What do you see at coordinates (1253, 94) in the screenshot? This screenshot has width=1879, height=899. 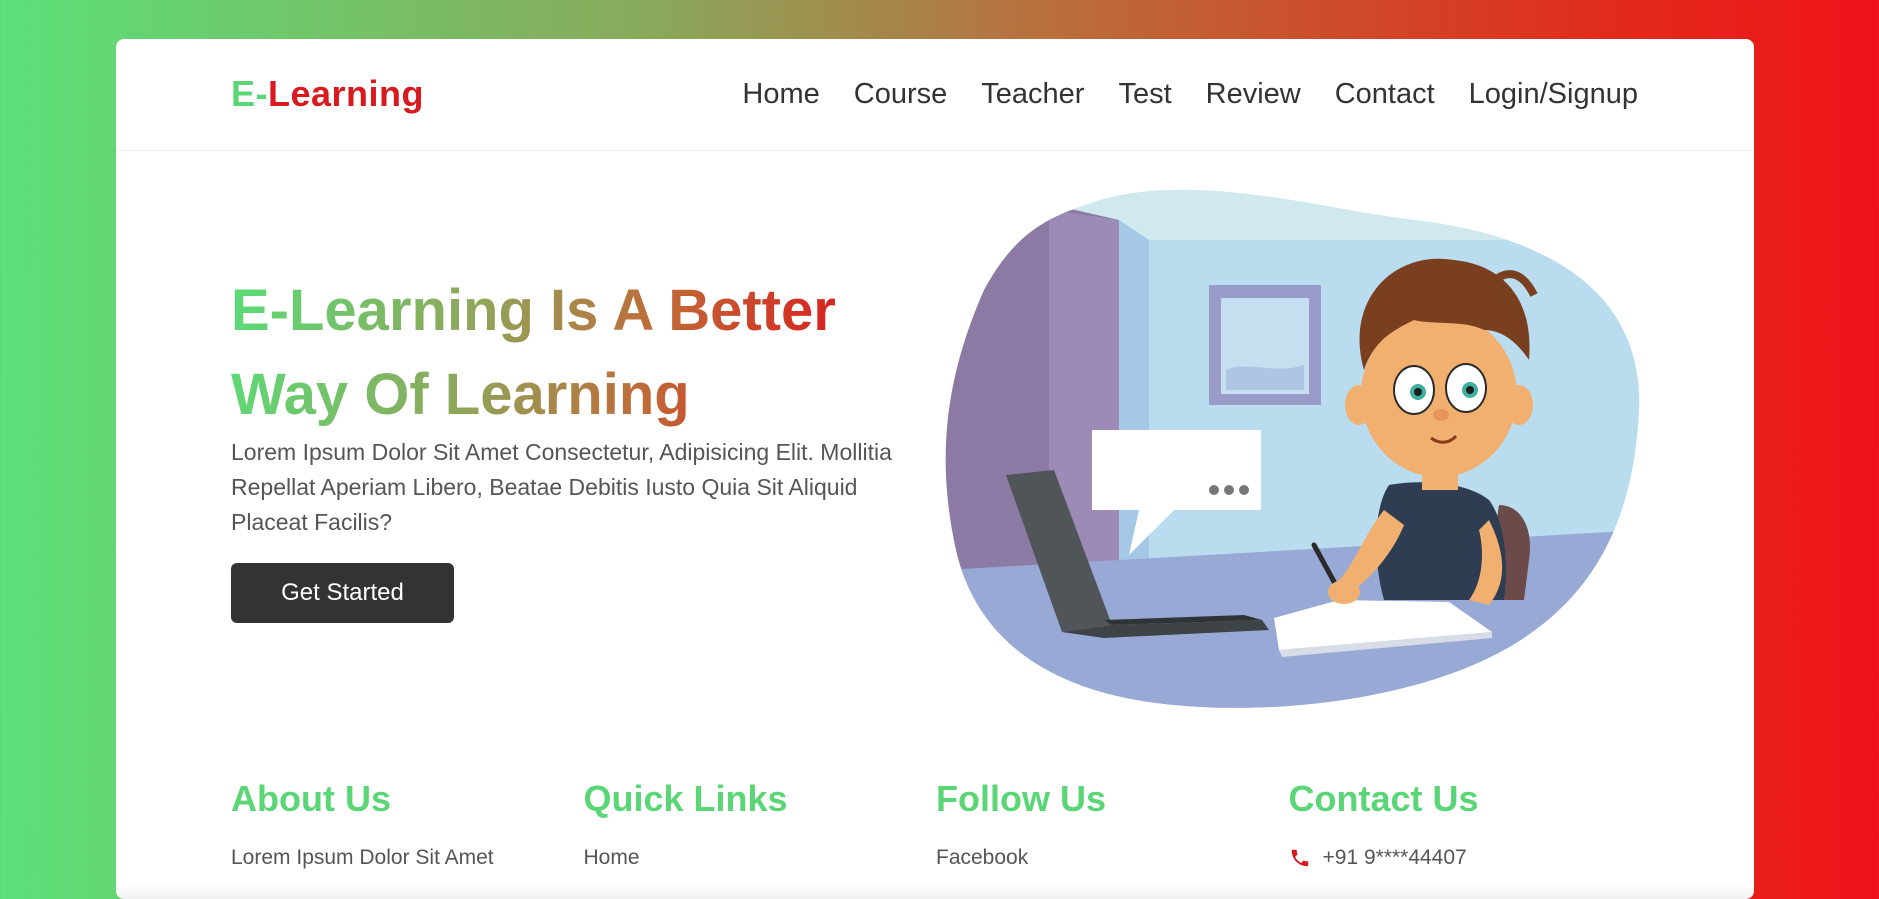 I see `nav-review-link: Review` at bounding box center [1253, 94].